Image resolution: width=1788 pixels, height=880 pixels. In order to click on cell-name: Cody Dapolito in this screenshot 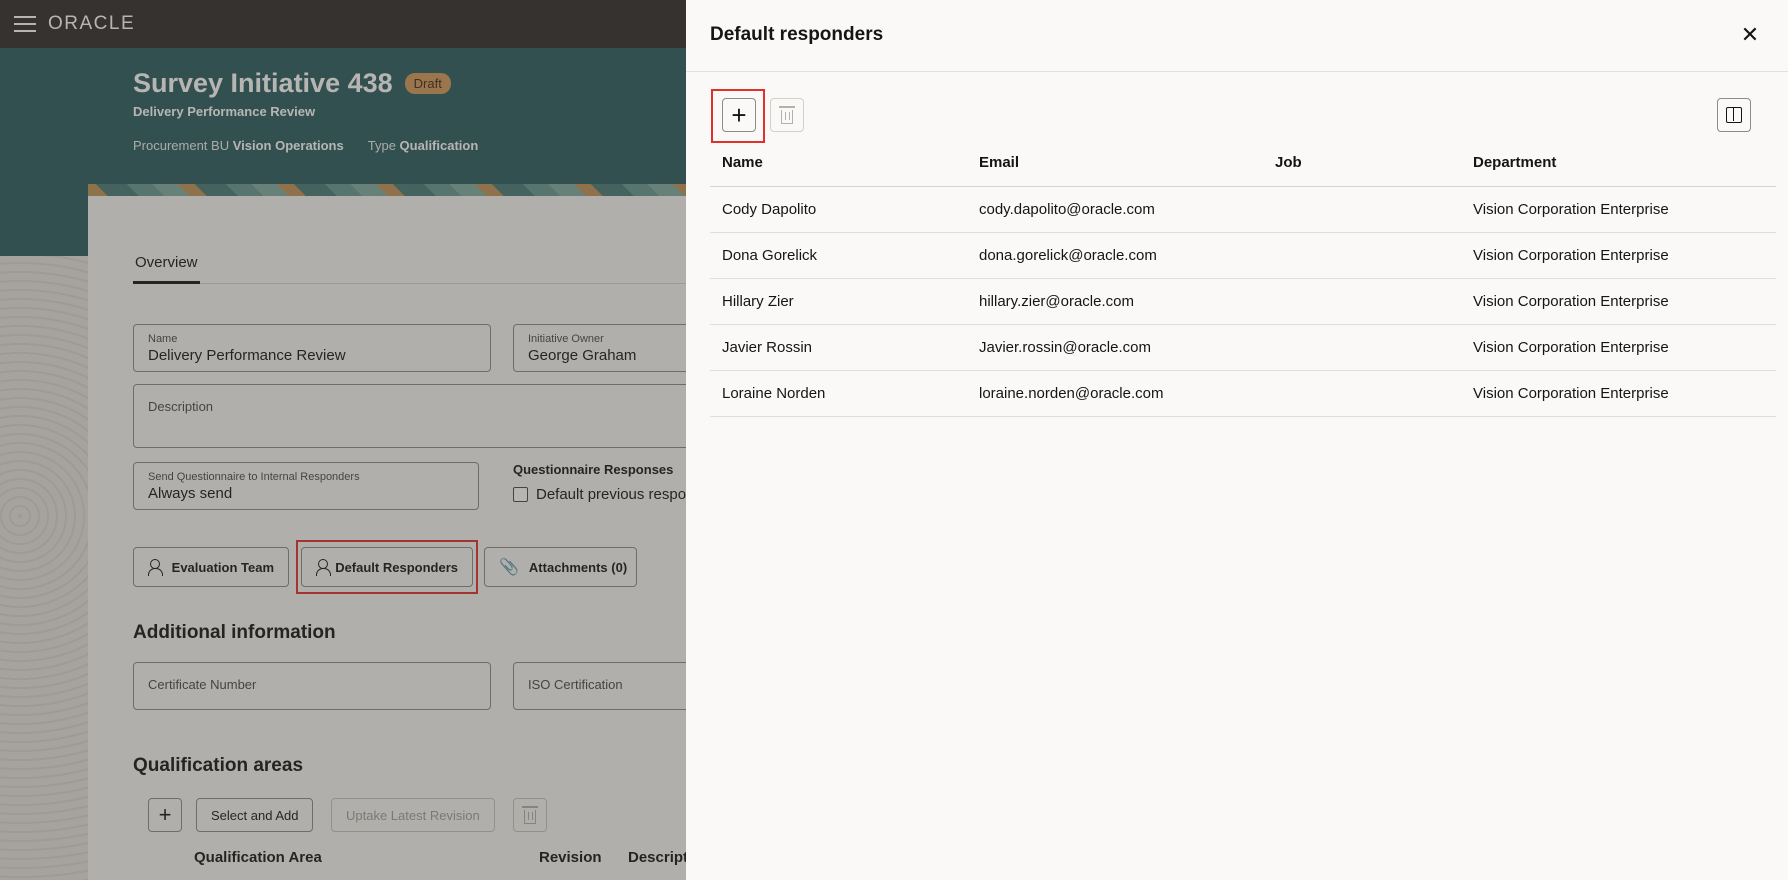, I will do `click(838, 209)`.